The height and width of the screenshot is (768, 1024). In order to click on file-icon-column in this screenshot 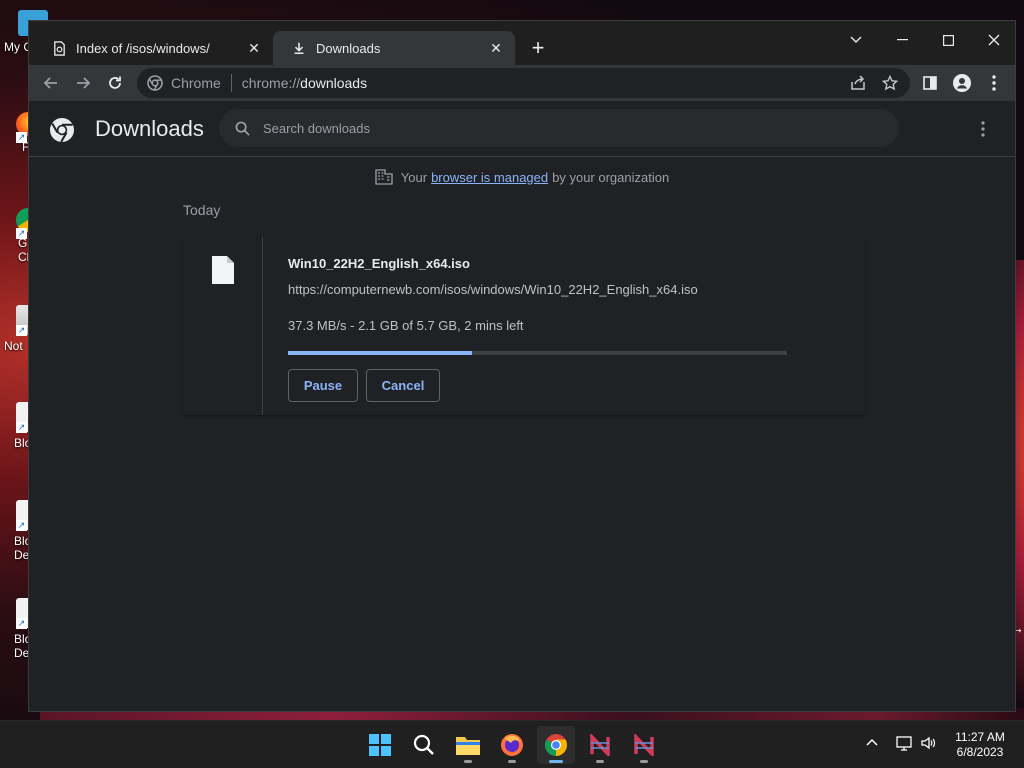, I will do `click(223, 326)`.